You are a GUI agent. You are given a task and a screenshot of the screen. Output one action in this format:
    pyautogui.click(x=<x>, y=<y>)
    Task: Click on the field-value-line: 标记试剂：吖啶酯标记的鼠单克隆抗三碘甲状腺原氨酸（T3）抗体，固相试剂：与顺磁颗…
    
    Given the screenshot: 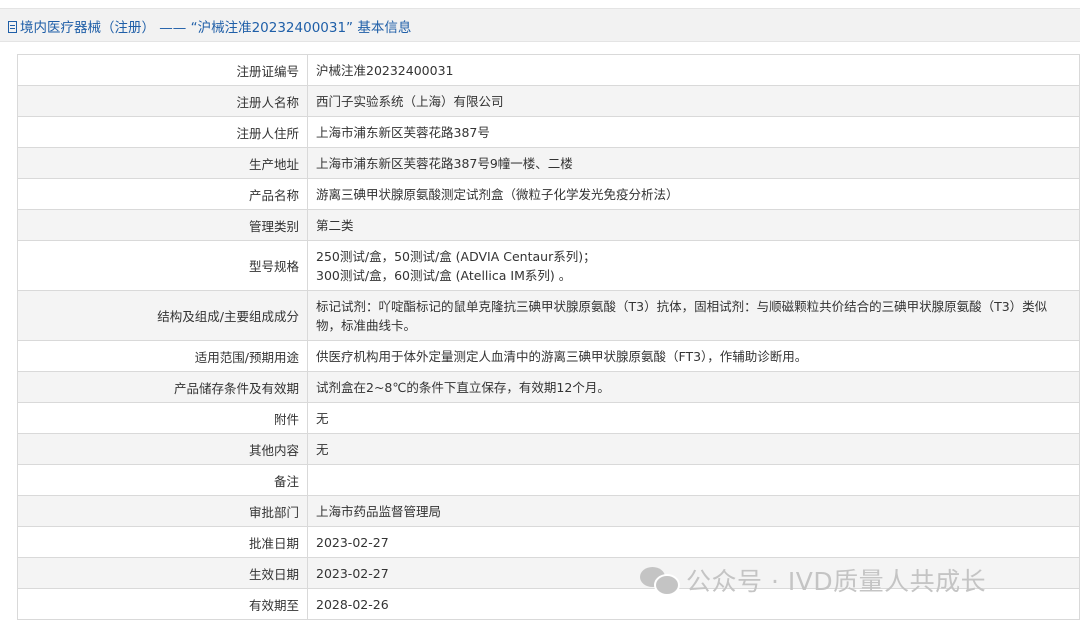 What is the action you would take?
    pyautogui.click(x=682, y=306)
    